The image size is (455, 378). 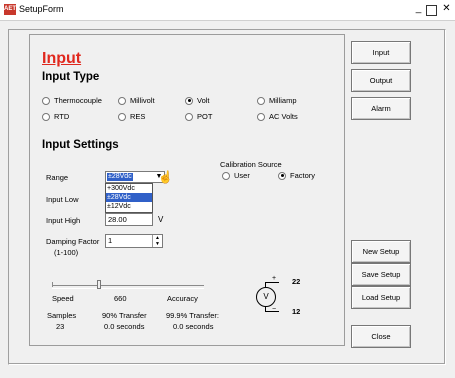 I want to click on range-option: ±12Vdc, so click(x=129, y=206).